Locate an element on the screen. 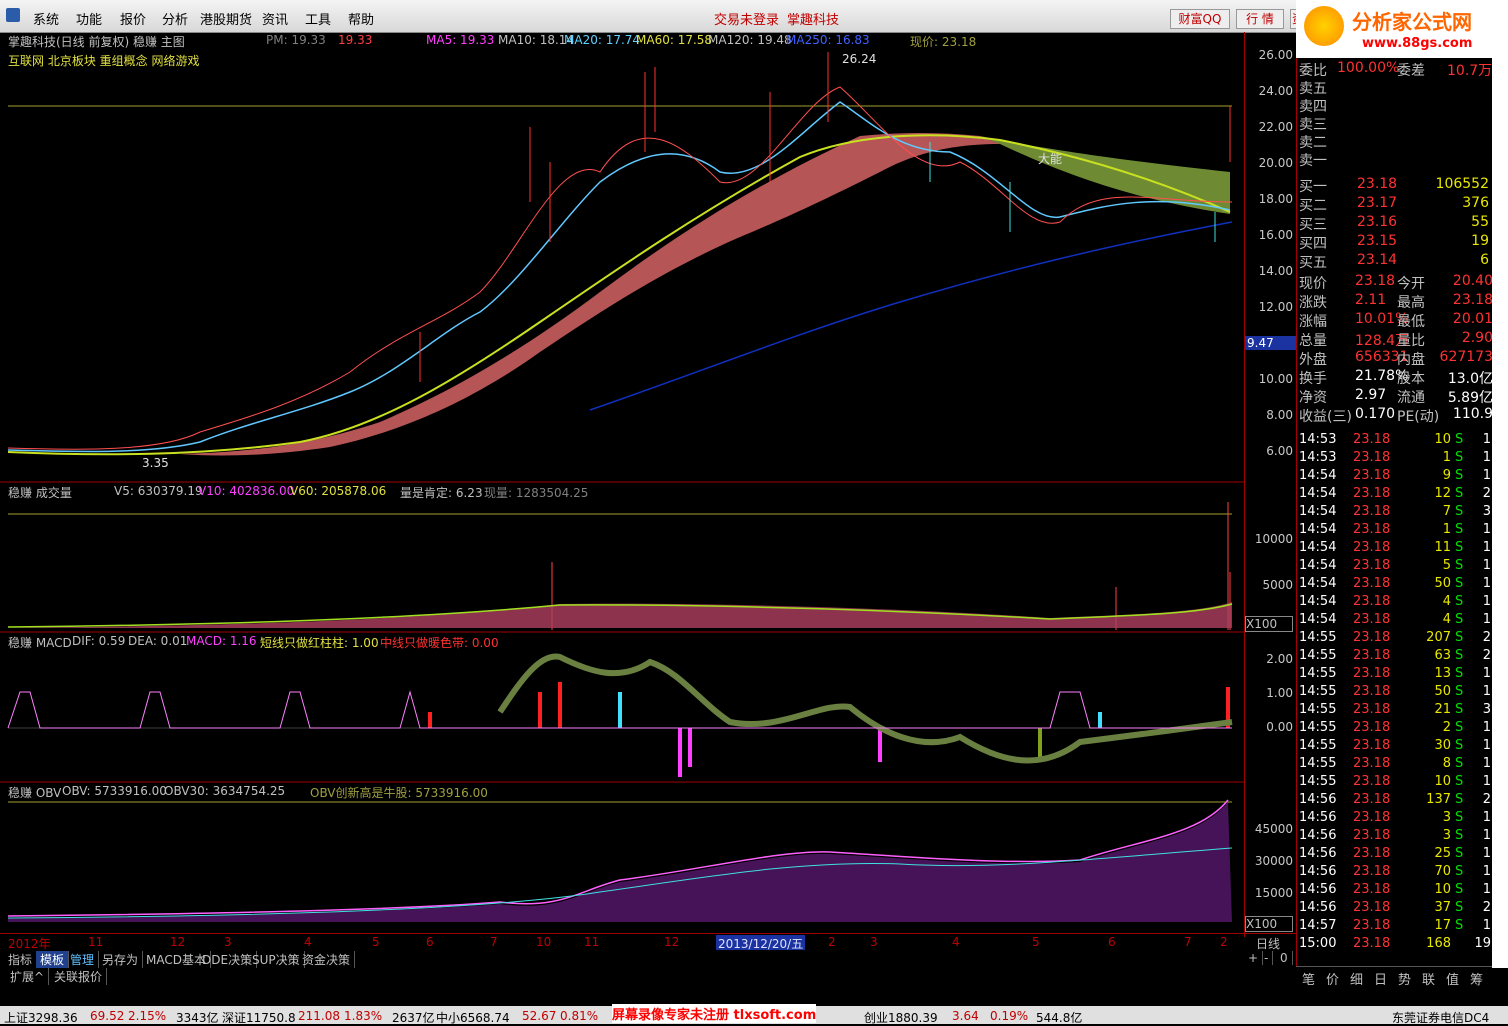  tab-capital: 资金决策 is located at coordinates (327, 959).